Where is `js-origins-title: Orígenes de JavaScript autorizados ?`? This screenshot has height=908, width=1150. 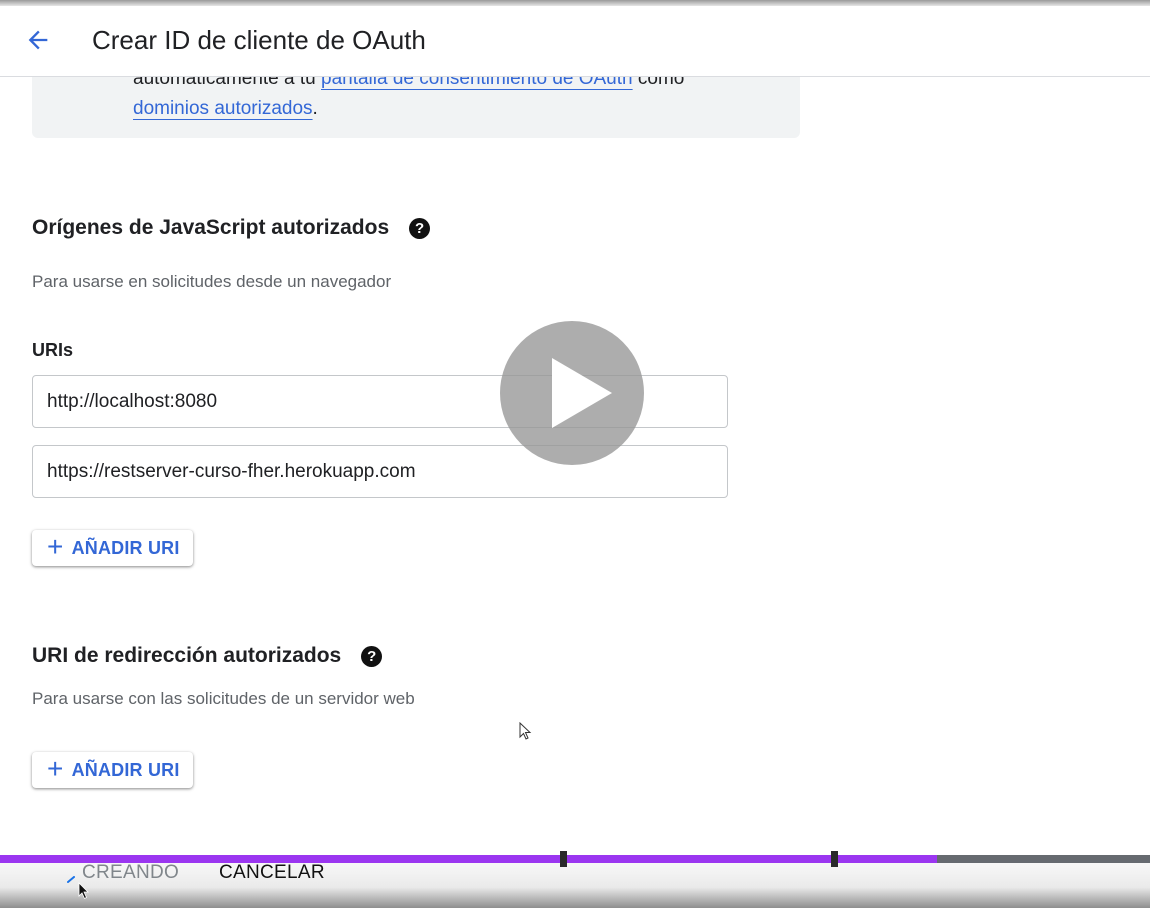
js-origins-title: Orígenes de JavaScript autorizados ? is located at coordinates (231, 228).